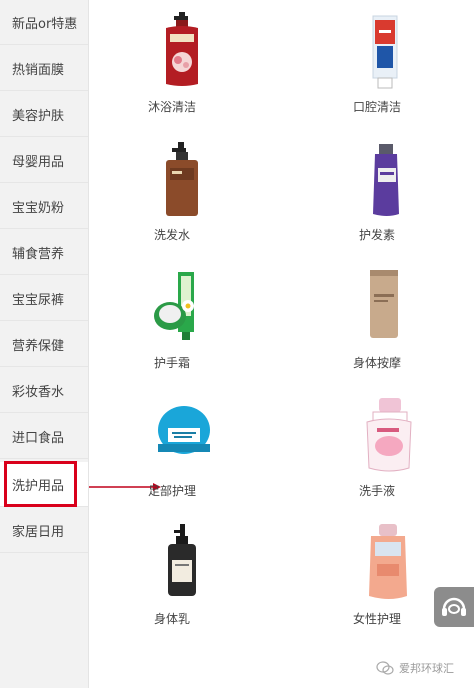  I want to click on product-label: 身体按摩, so click(376, 363).